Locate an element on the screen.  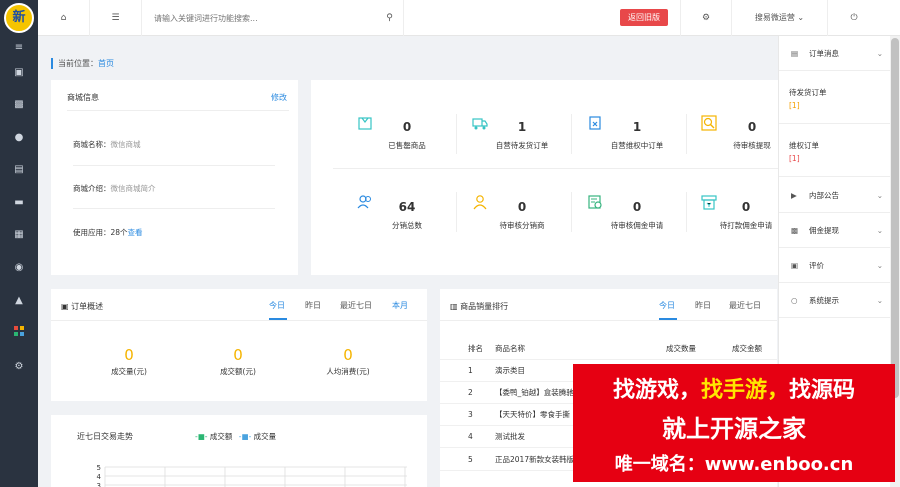
search-input is located at coordinates (264, 18).